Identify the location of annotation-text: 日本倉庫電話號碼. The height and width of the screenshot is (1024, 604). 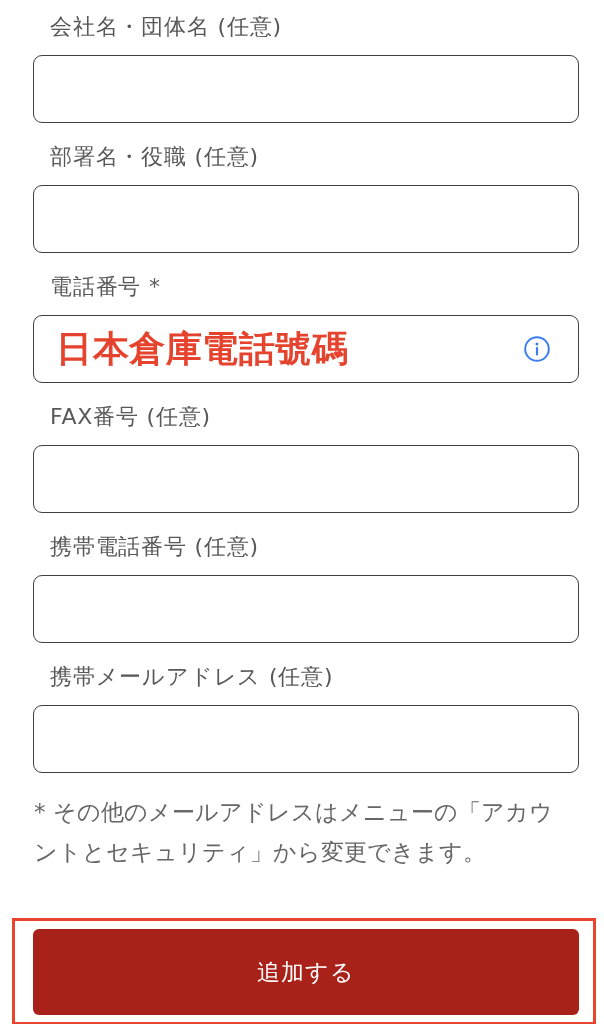
(202, 349).